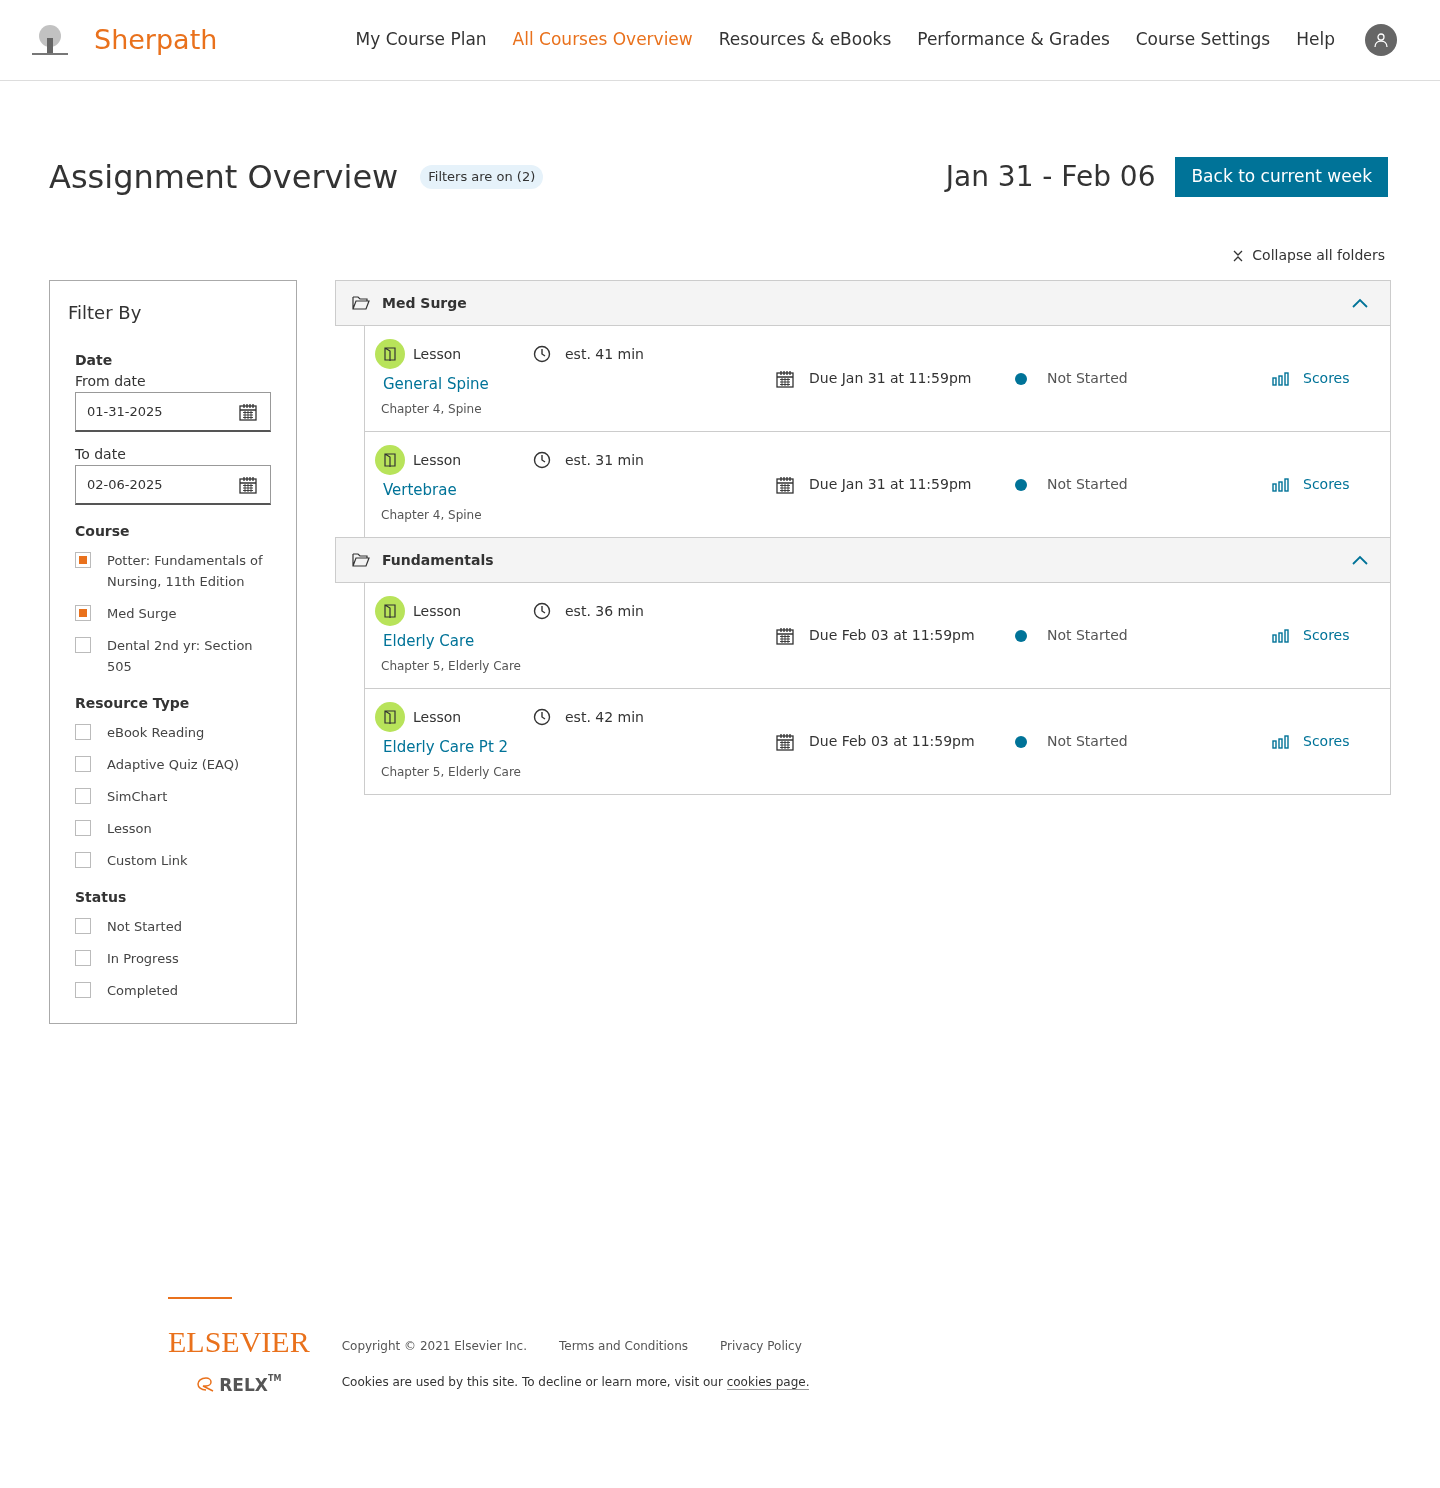 The image size is (1440, 1488). Describe the element at coordinates (1050, 177) in the screenshot. I see `week-range: Jan 31 - Feb 06` at that location.